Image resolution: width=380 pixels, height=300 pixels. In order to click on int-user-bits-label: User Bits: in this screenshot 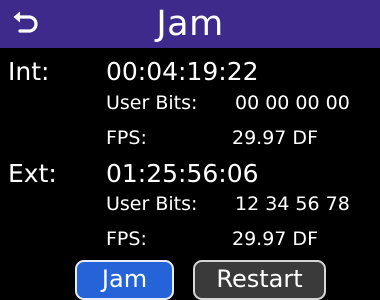, I will do `click(152, 103)`.